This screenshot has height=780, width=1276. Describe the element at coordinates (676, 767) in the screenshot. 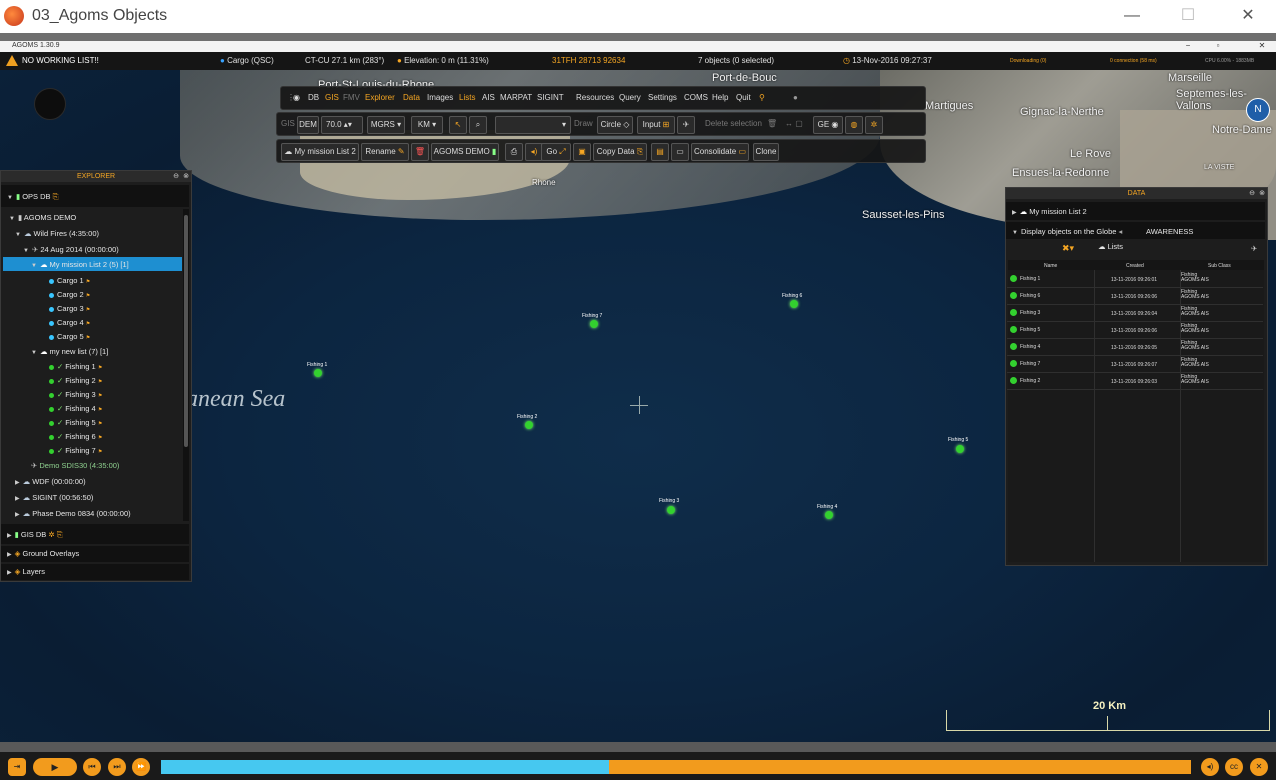

I see `timeline-track` at that location.